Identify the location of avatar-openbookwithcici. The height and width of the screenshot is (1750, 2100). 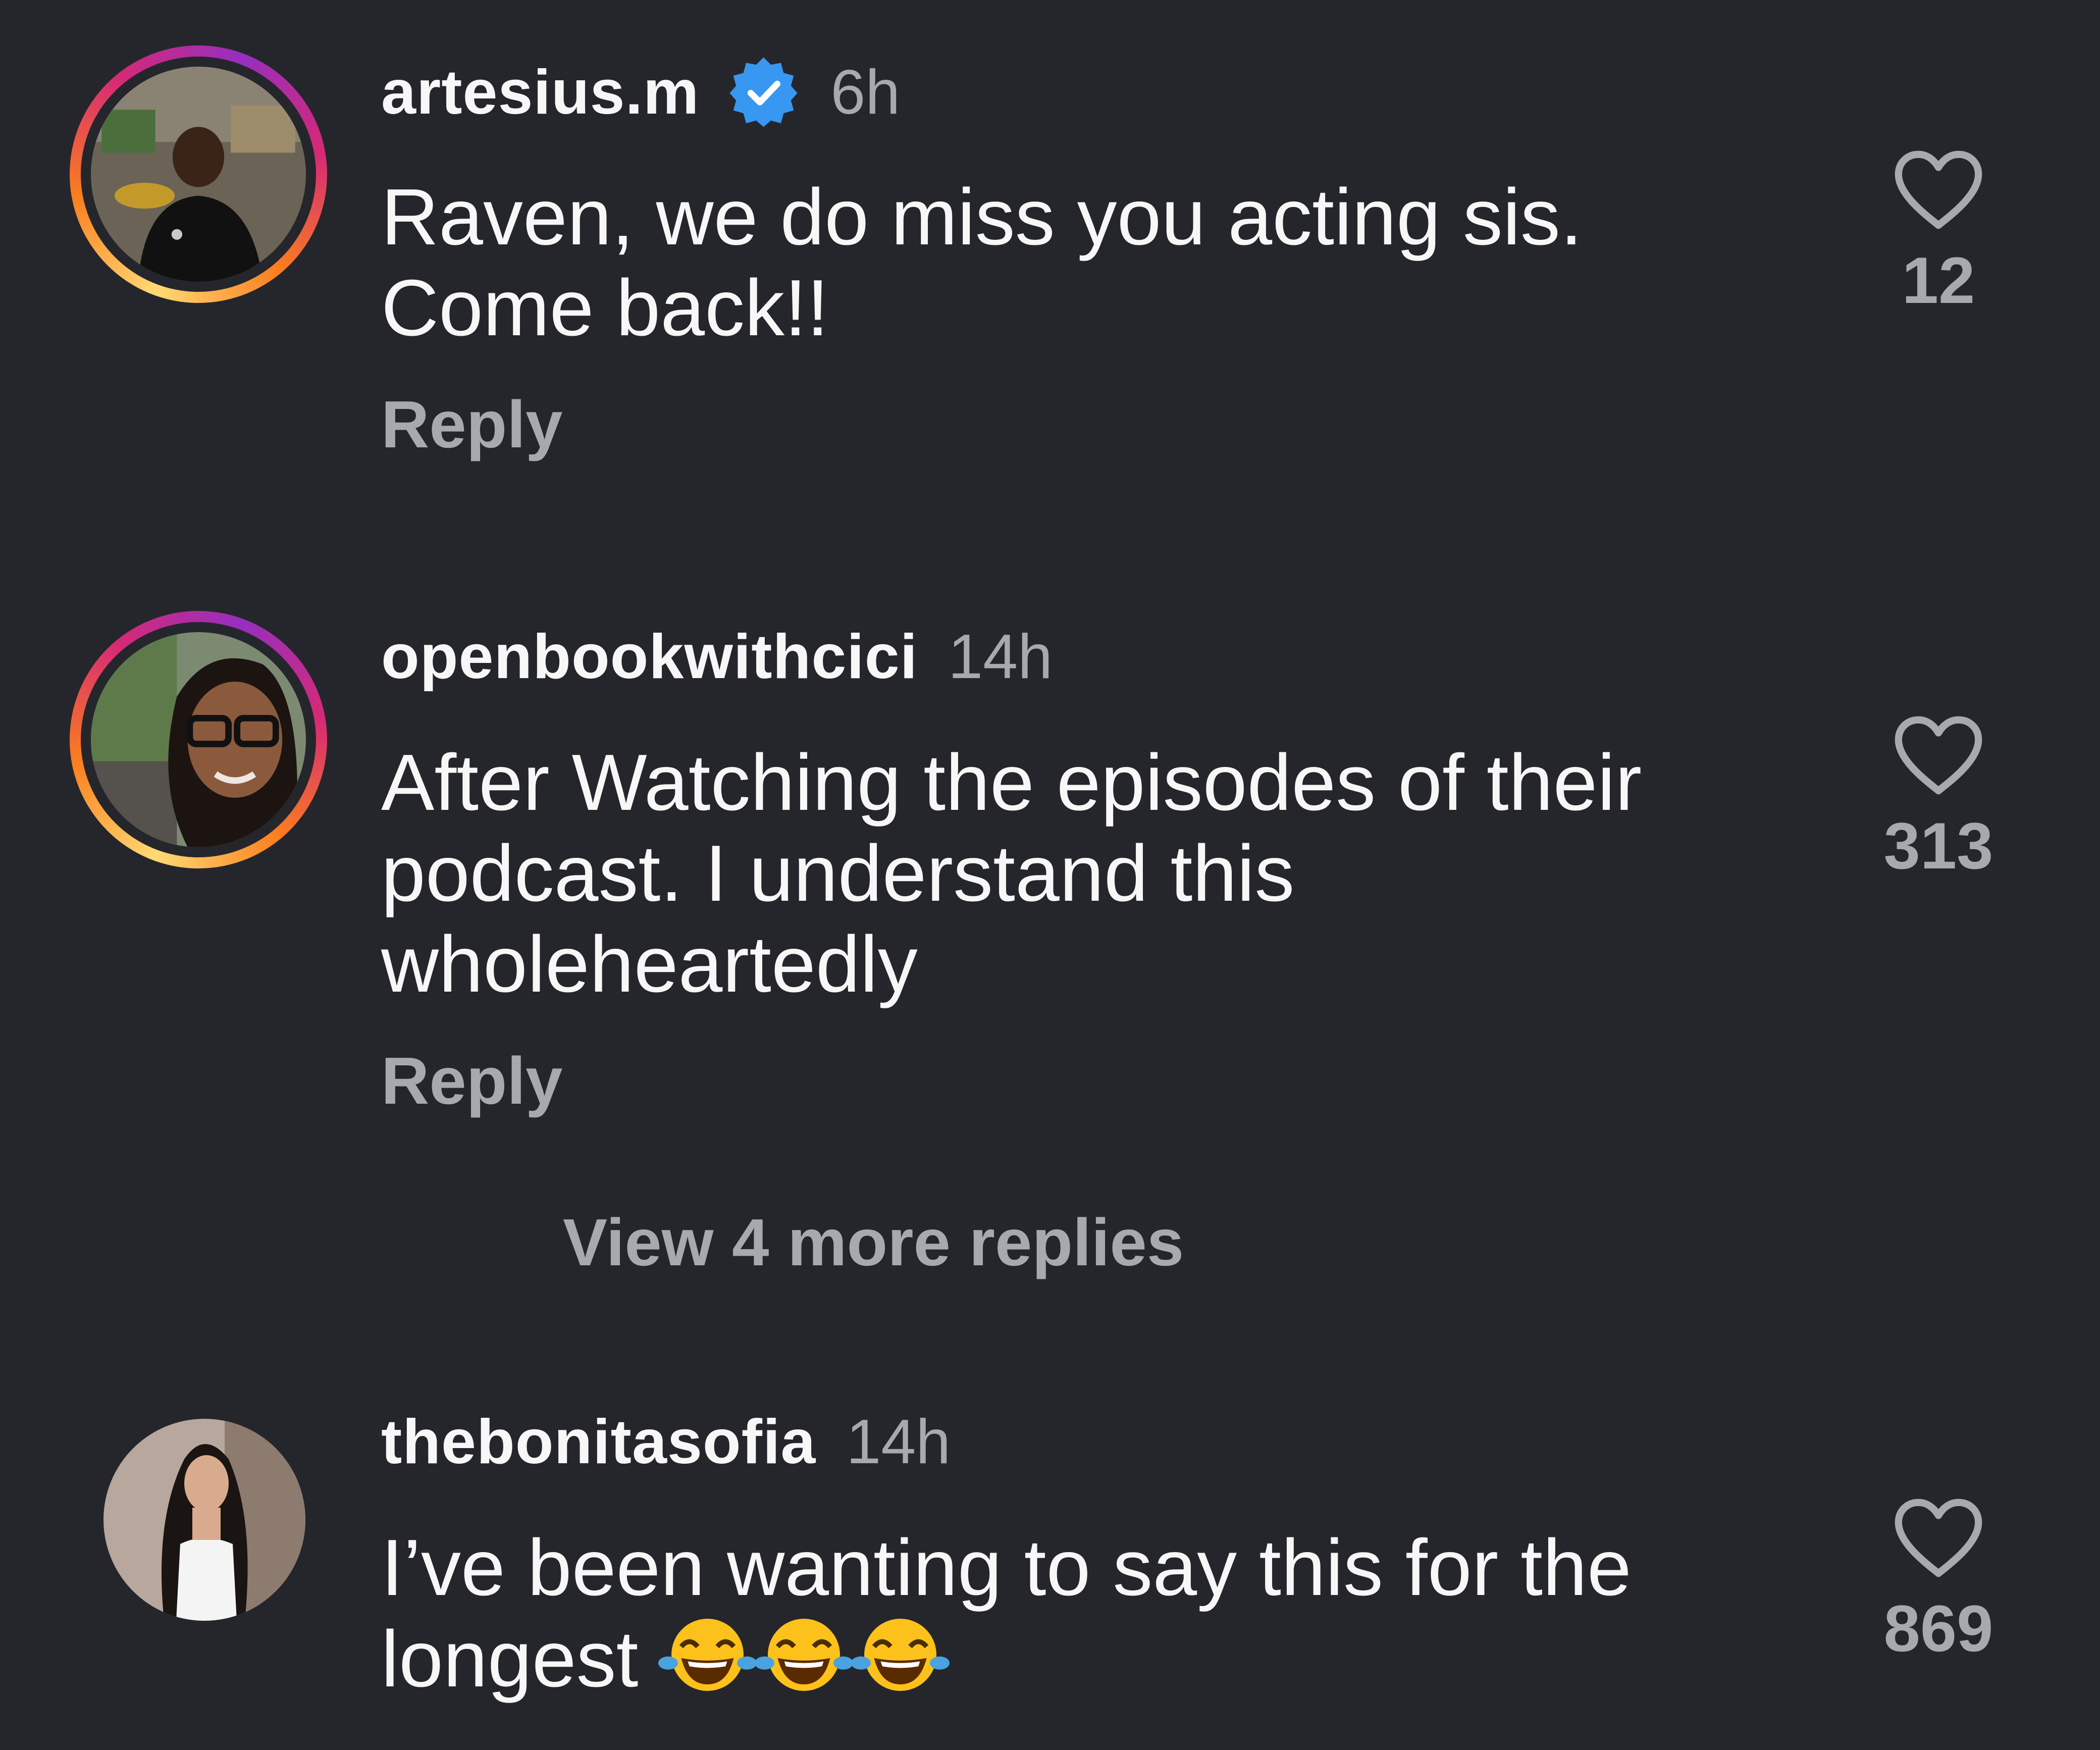
(198, 739).